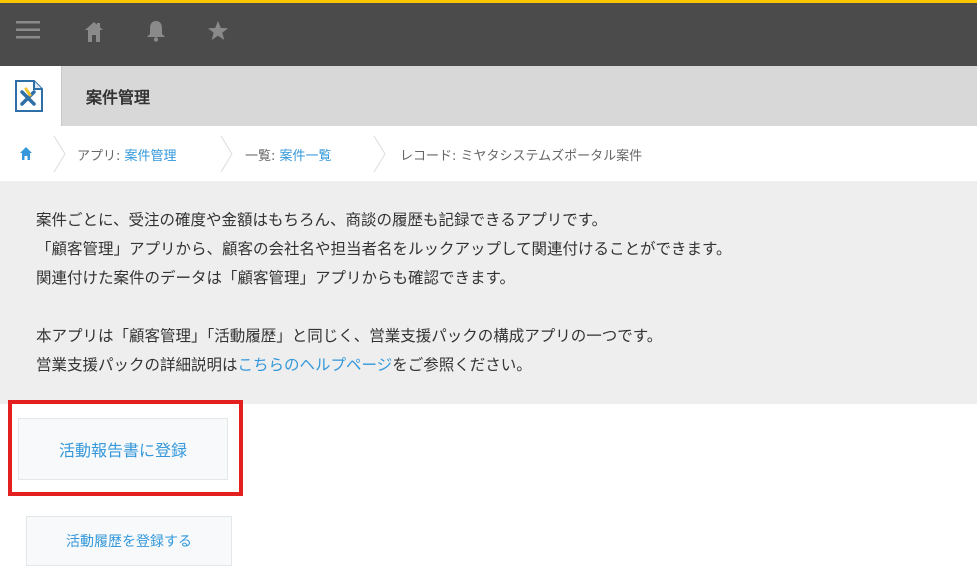 Image resolution: width=977 pixels, height=578 pixels. I want to click on description-line: 営業支援パックの詳細説明はこちらのヘルプページをご参照ください。, so click(506, 365).